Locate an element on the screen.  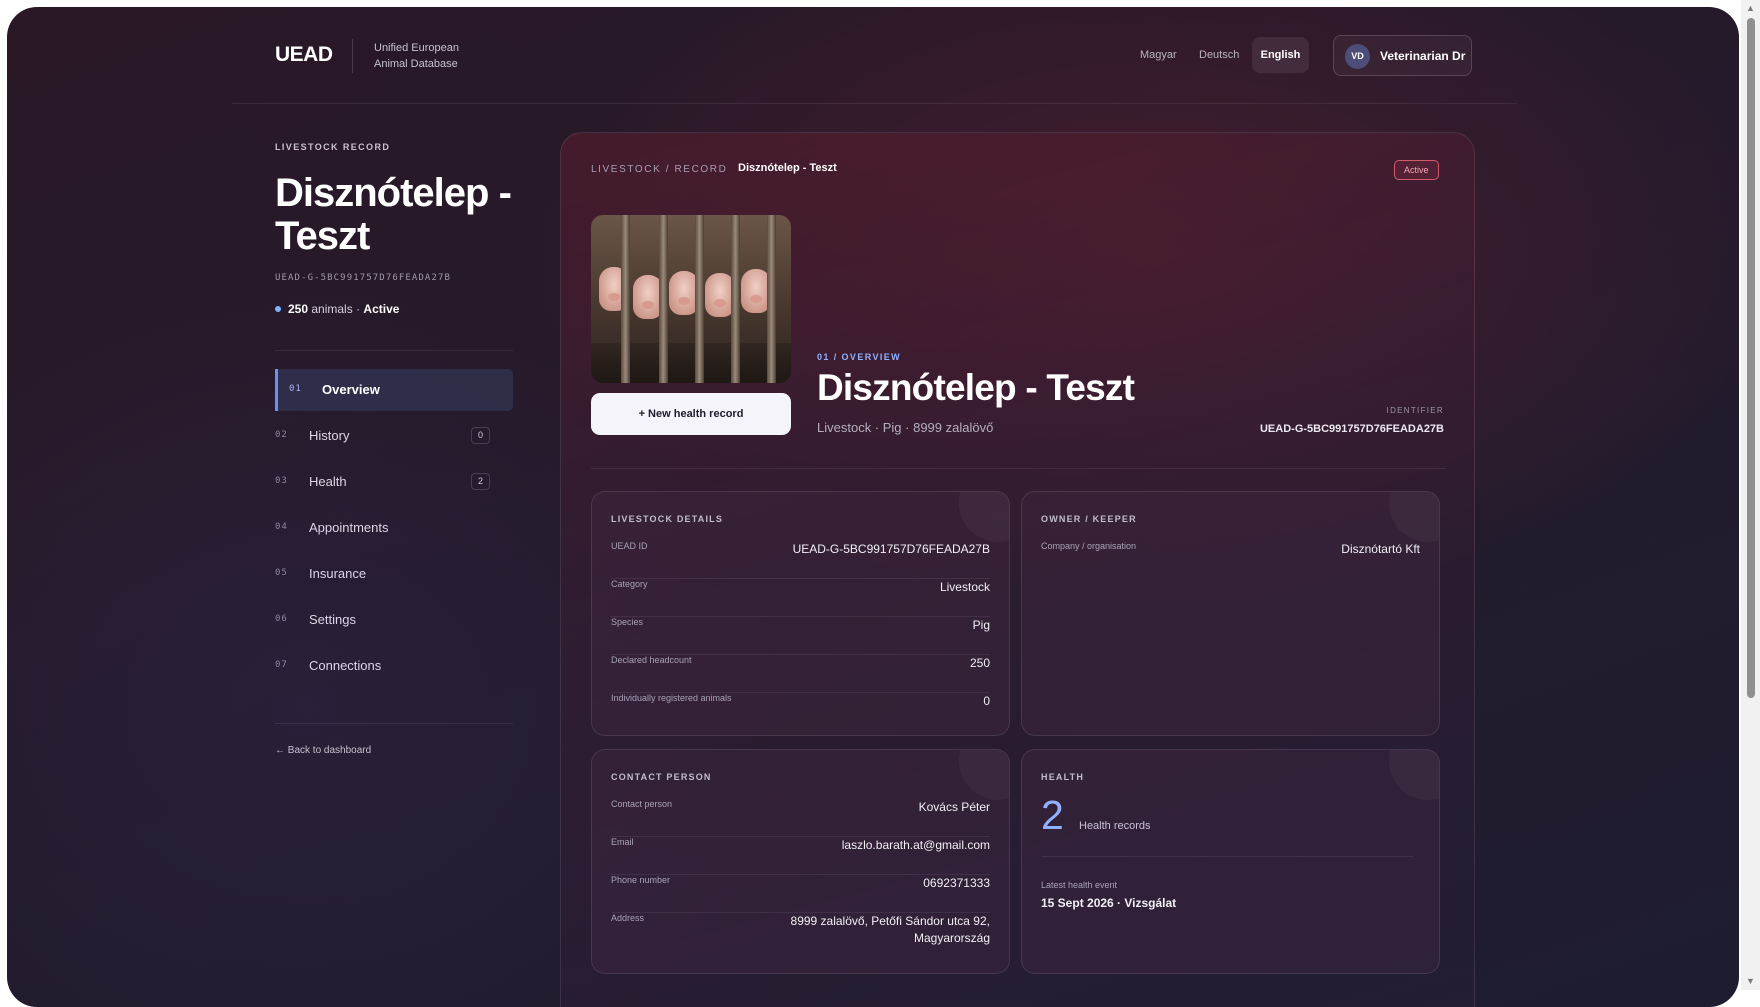
email-value: laszlo.barath.at@gmail.com is located at coordinates (916, 845).